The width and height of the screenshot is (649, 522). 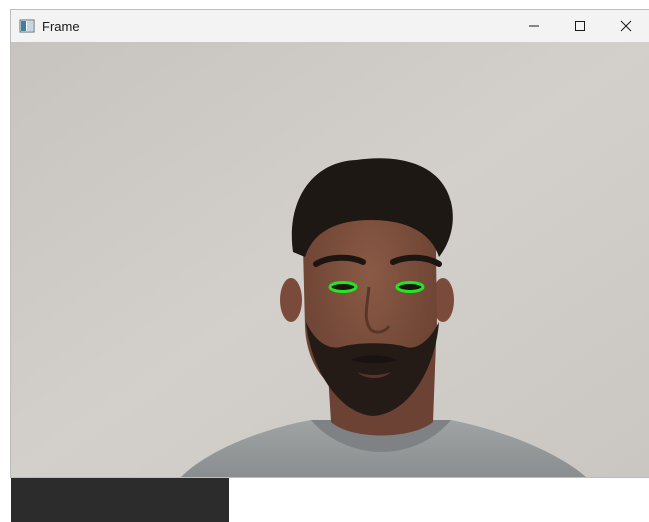 What do you see at coordinates (330, 26) in the screenshot?
I see `title-bar: Frame` at bounding box center [330, 26].